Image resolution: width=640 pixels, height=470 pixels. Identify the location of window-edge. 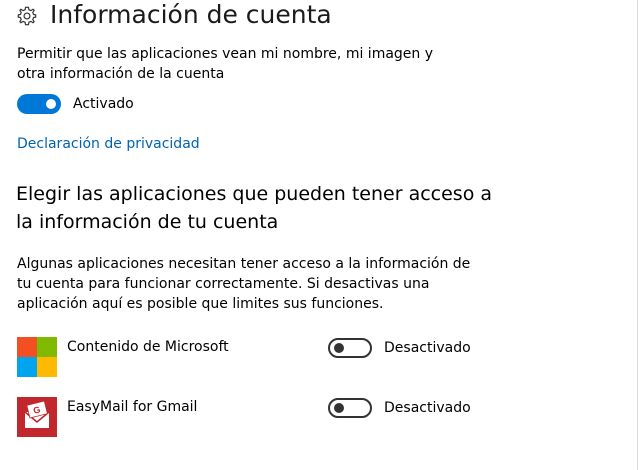
(637, 235).